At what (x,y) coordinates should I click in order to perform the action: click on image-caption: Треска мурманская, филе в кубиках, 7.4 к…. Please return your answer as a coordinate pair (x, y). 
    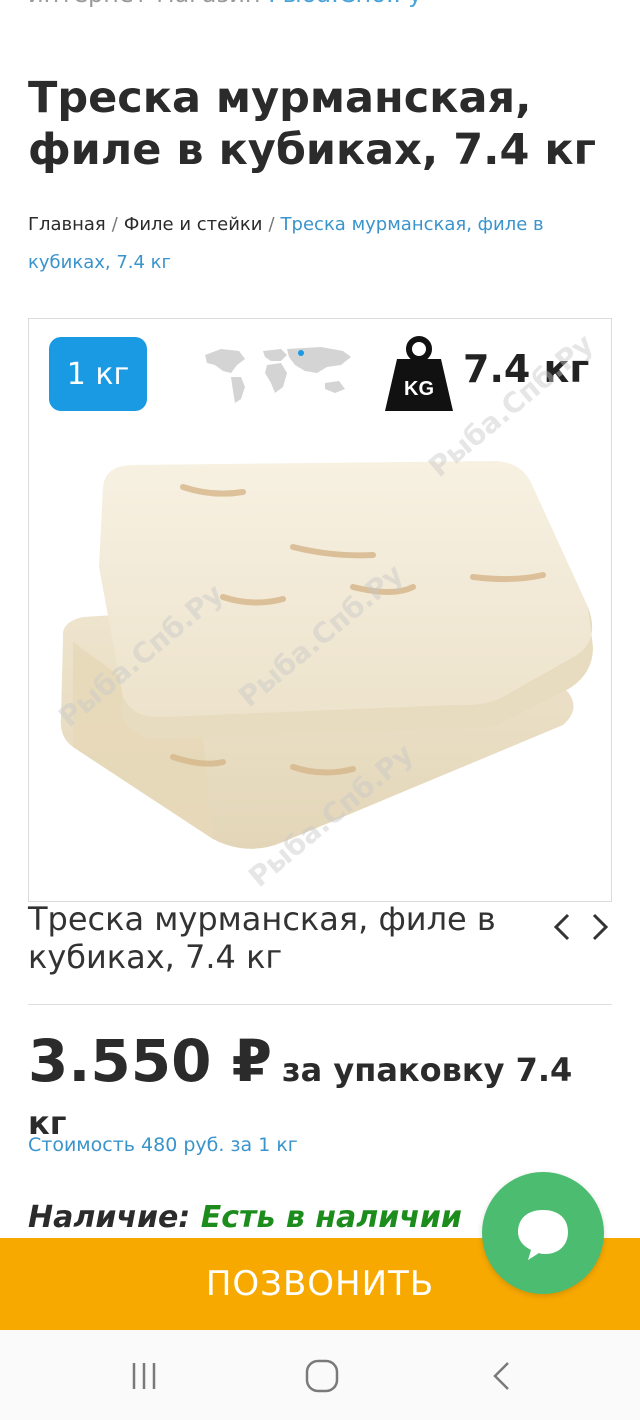
    Looking at the image, I should click on (262, 938).